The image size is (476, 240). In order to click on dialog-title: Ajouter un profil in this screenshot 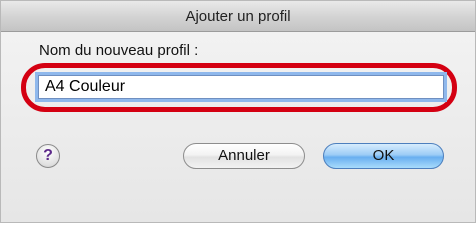, I will do `click(238, 16)`.